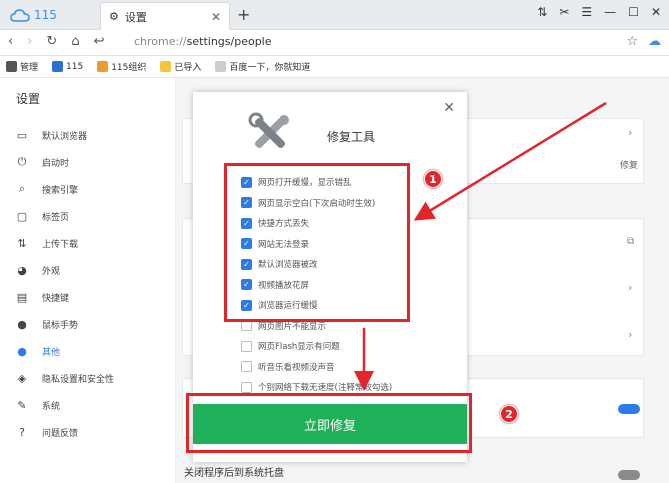  I want to click on tab-settings: ⚙ 设置 ✕, so click(165, 16).